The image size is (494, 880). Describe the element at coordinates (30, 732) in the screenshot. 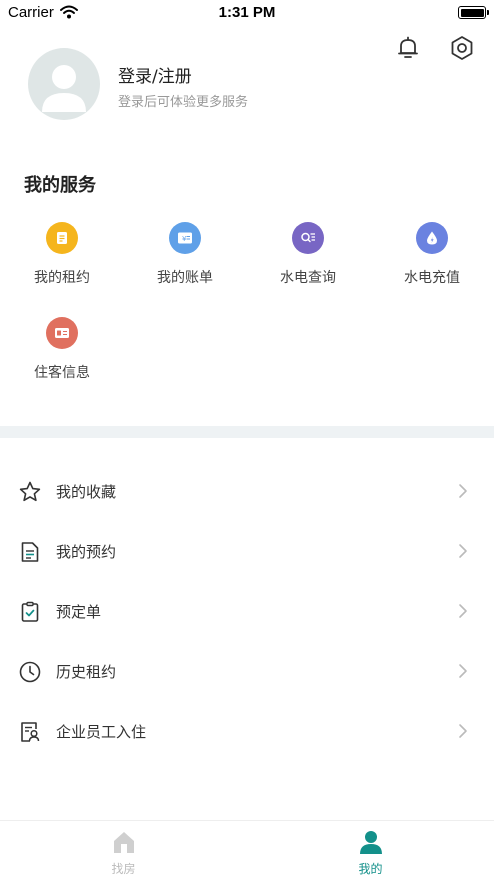

I see `employee-card-icon` at that location.